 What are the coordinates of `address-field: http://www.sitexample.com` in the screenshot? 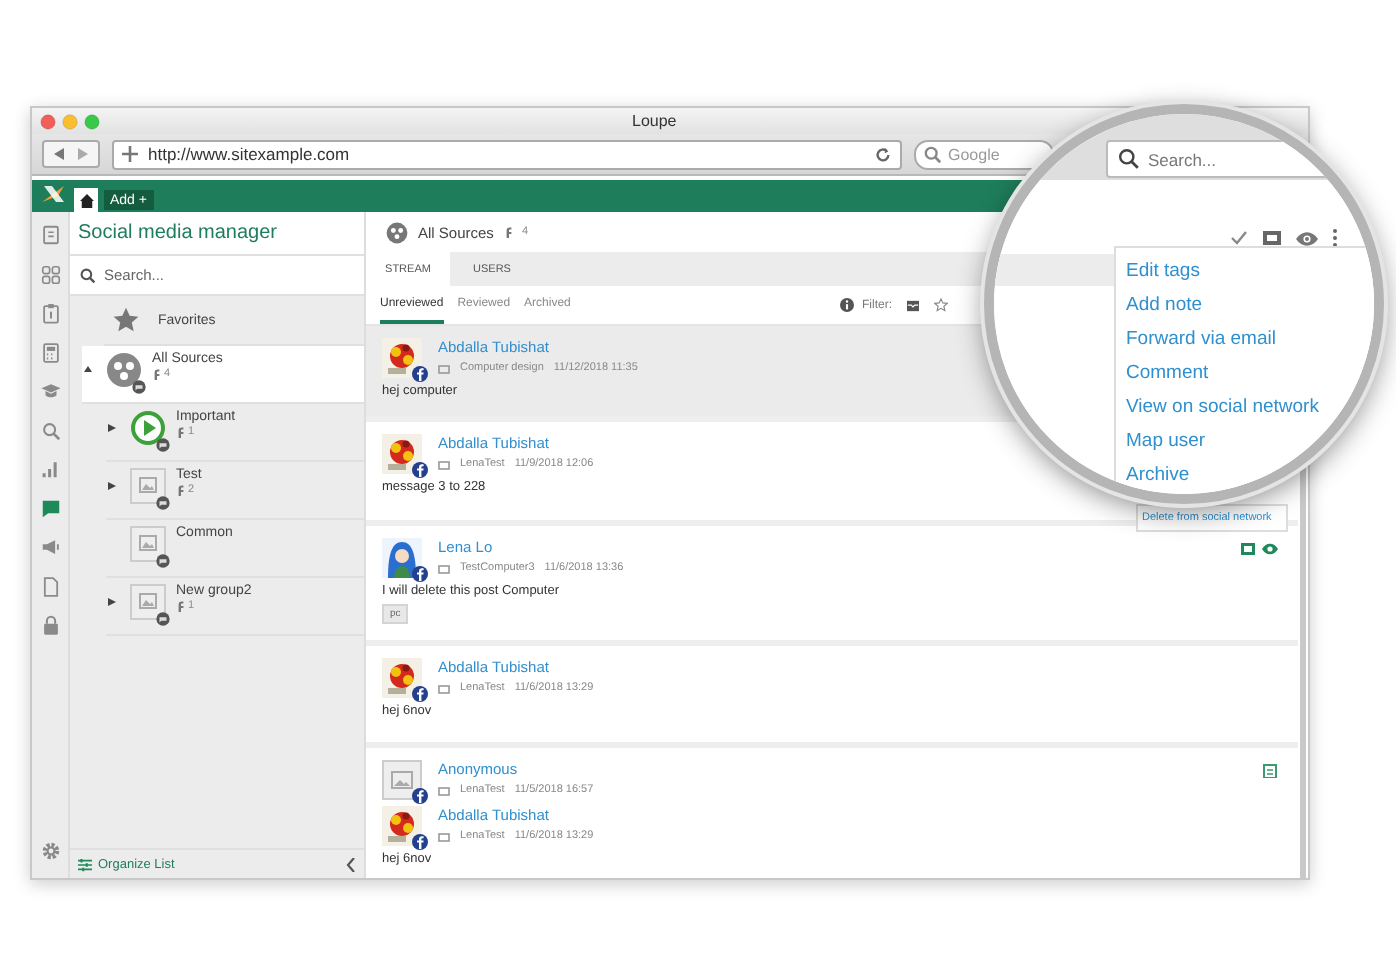 It's located at (507, 154).